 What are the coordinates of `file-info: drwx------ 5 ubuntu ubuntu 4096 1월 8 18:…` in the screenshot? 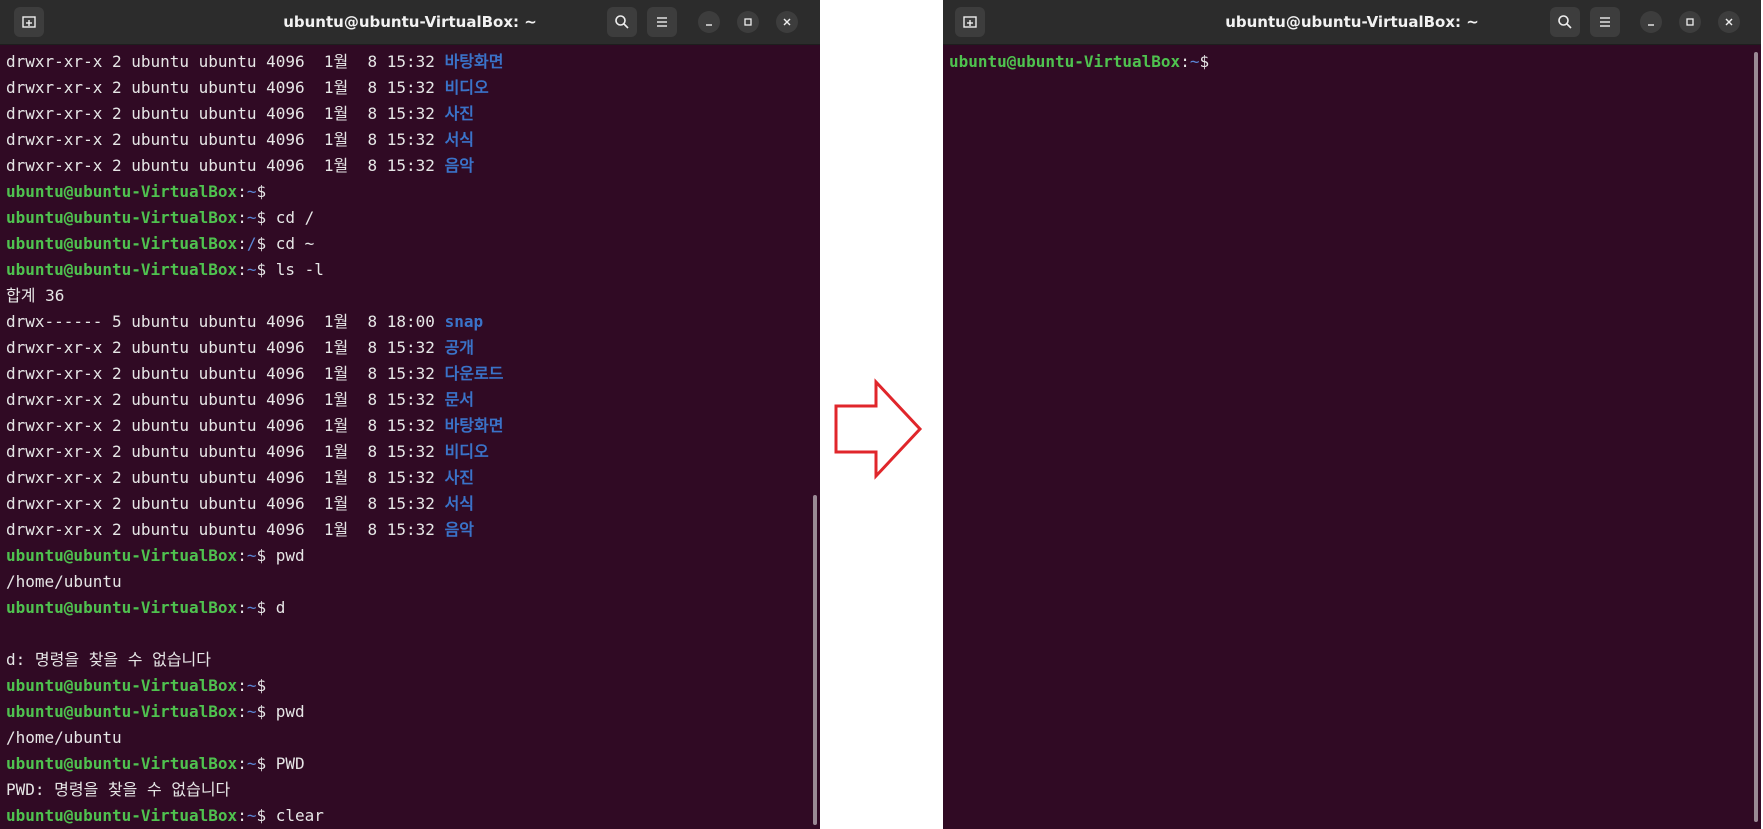 It's located at (225, 321).